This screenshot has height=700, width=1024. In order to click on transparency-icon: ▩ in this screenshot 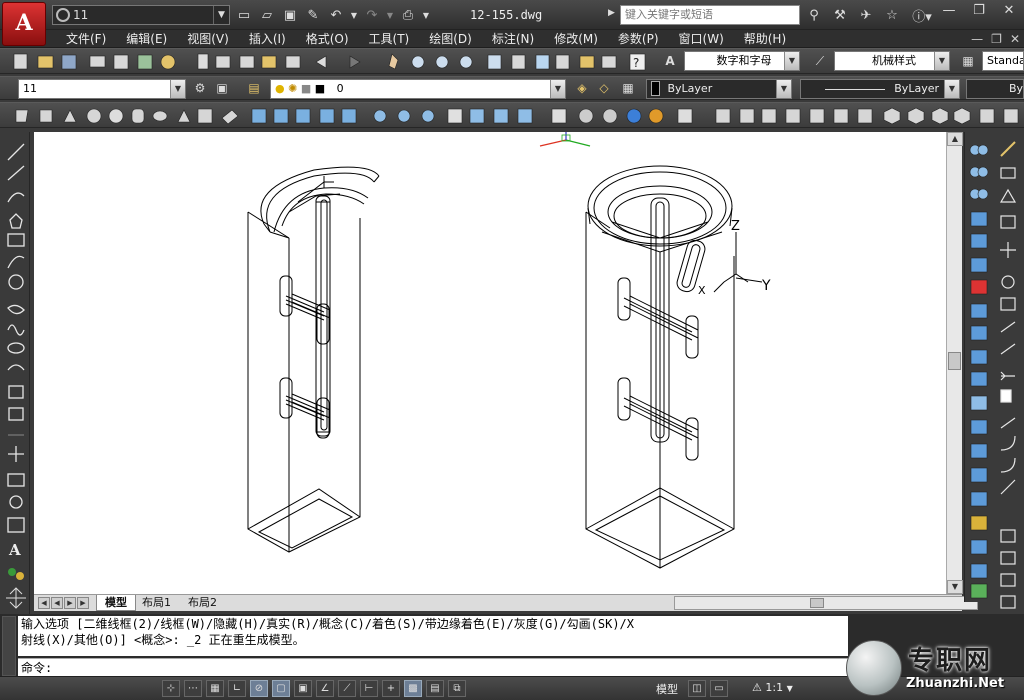, I will do `click(413, 688)`.